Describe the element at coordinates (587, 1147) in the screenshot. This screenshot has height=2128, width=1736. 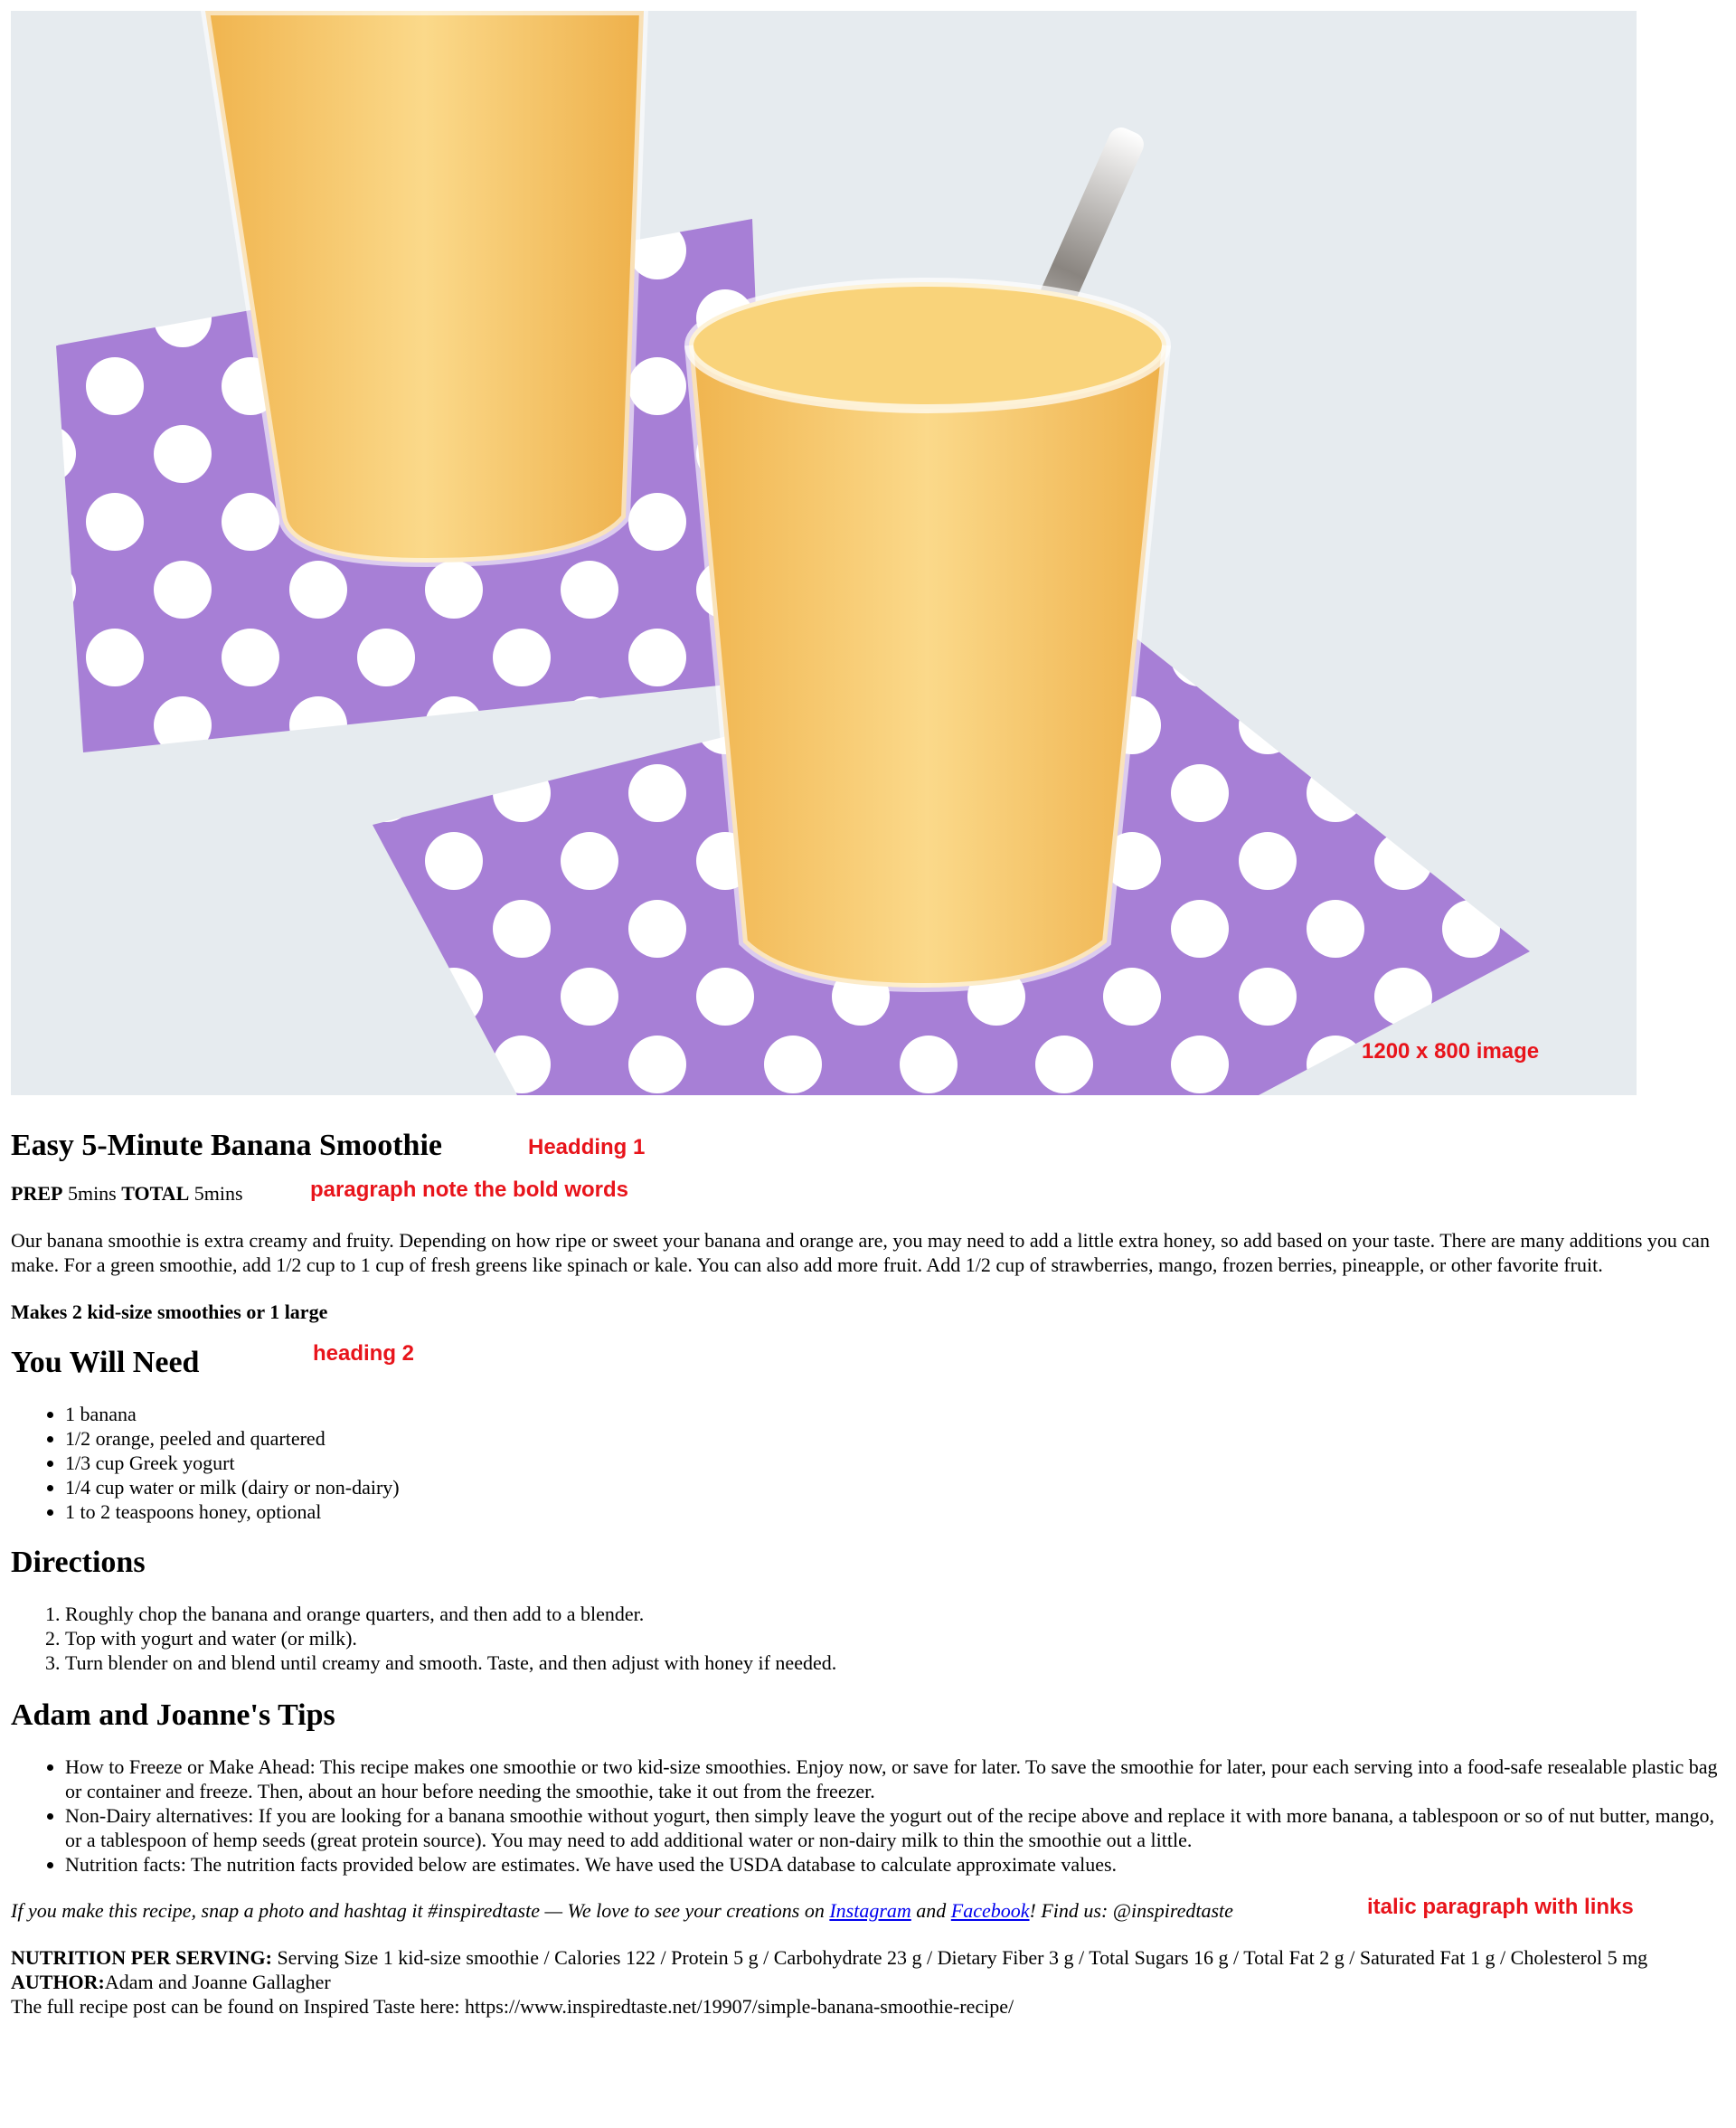
I see `heading1-annotation: Headding 1` at that location.